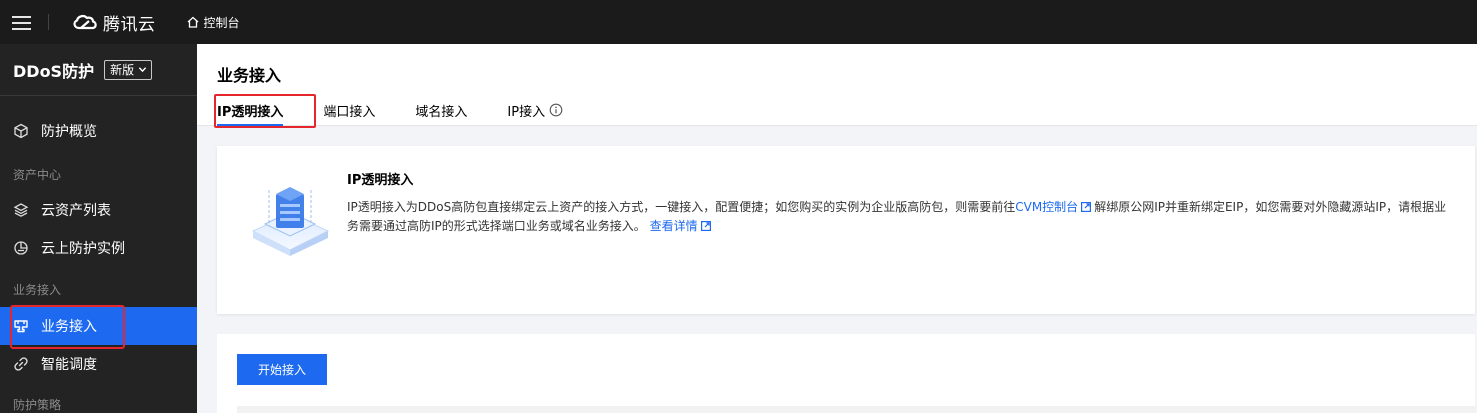 This screenshot has width=1477, height=413. Describe the element at coordinates (69, 132) in the screenshot. I see `sidebar-item-label: 防护概览` at that location.